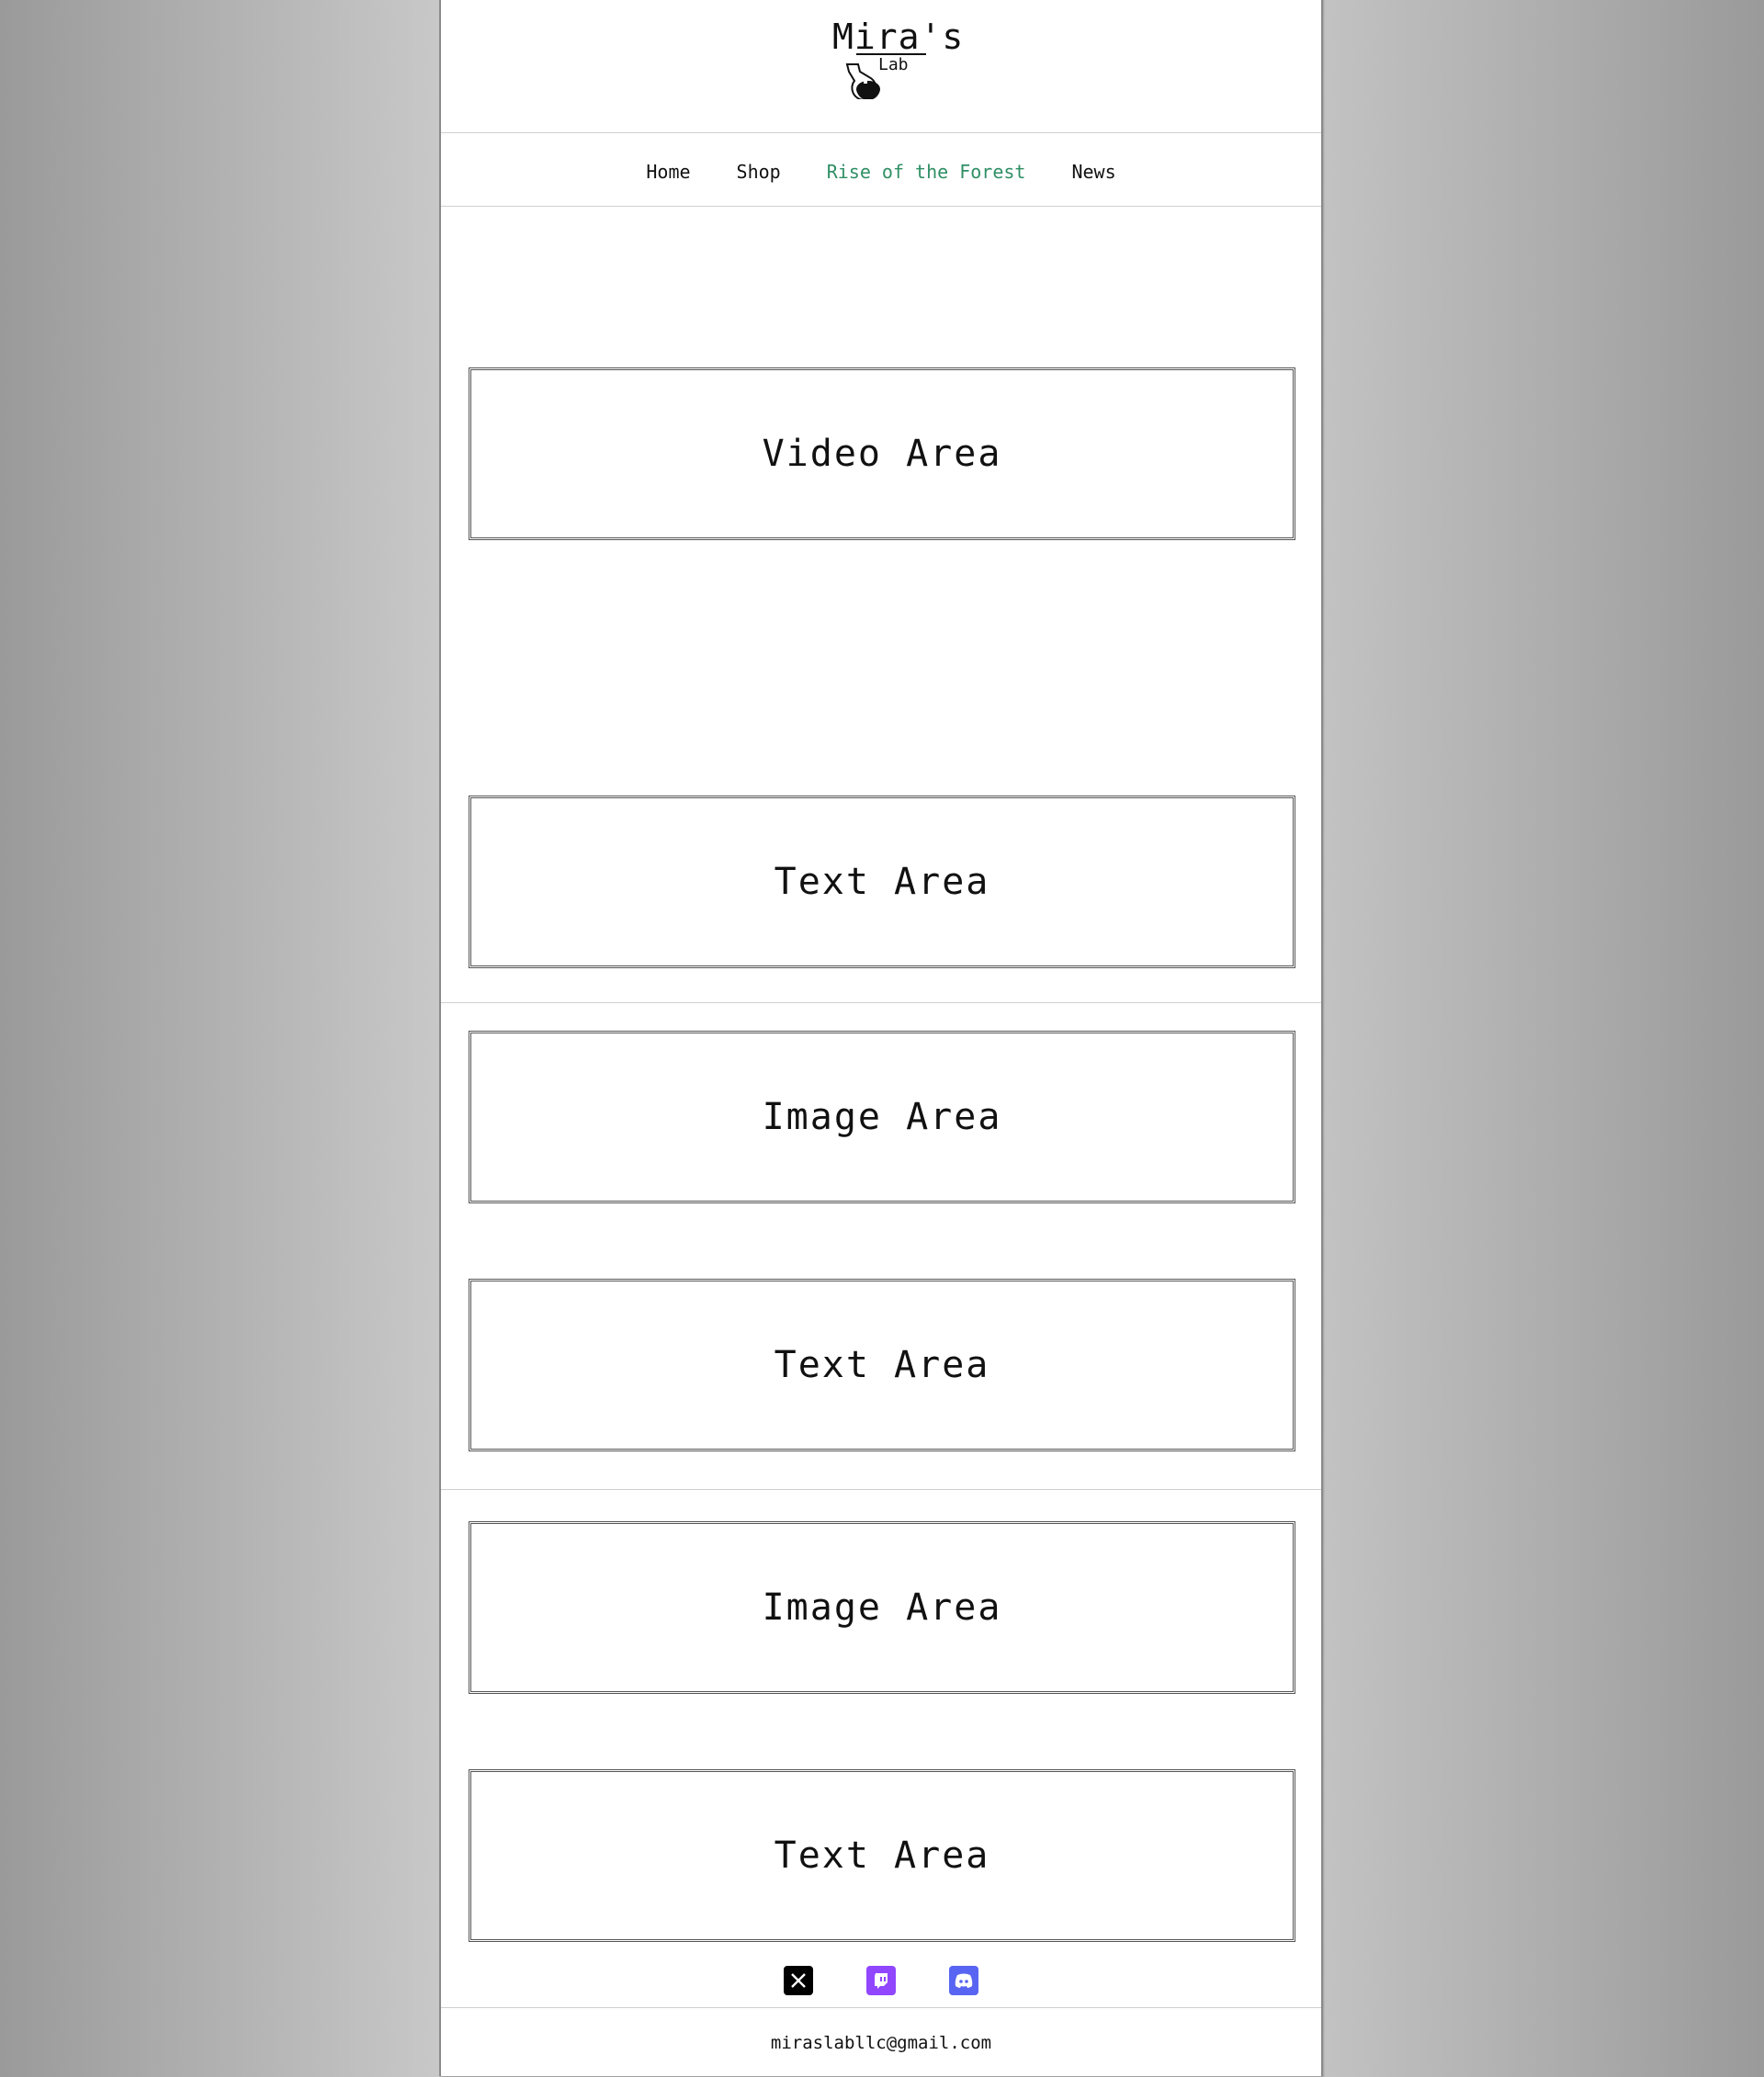  What do you see at coordinates (759, 170) in the screenshot?
I see `nav-item-shop: Shop` at bounding box center [759, 170].